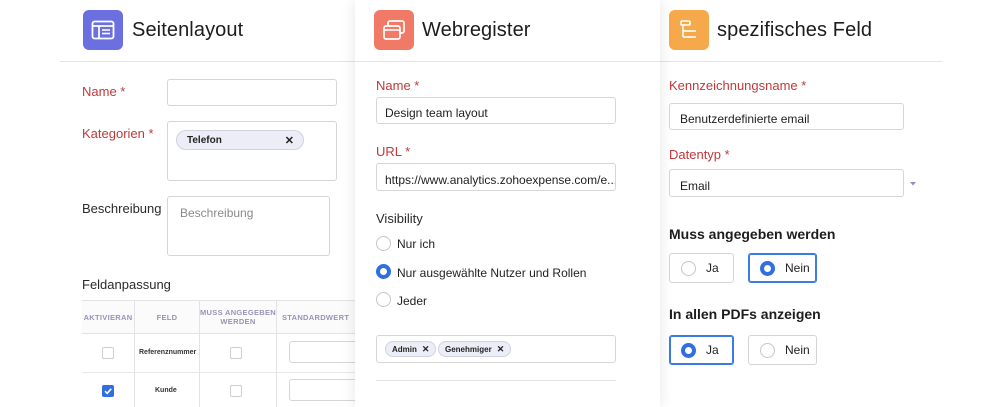 The image size is (1000, 407). I want to click on row-divider, so click(222, 372).